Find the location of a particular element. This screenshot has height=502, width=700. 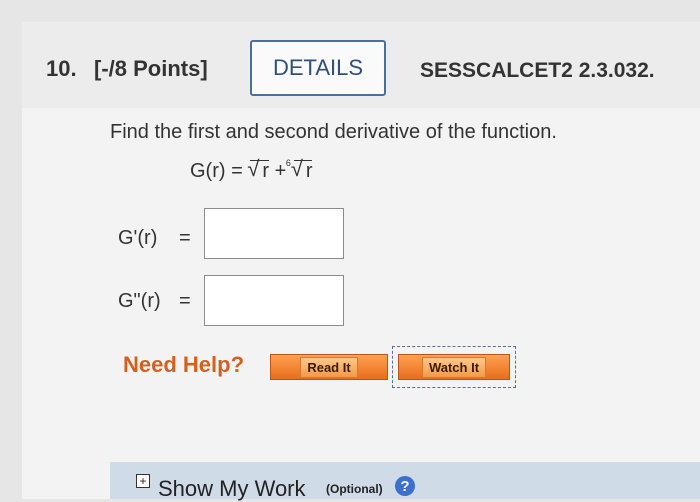

question-number: 10. is located at coordinates (61, 68).